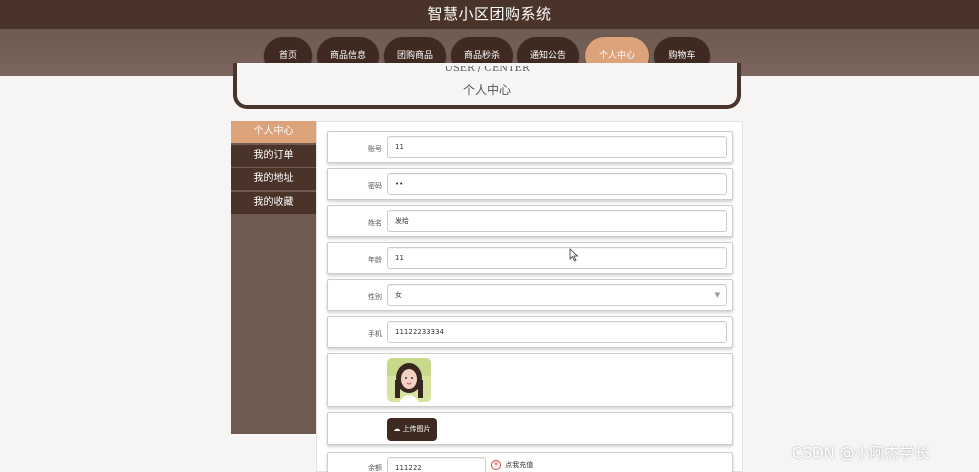  I want to click on sidebar-item-addresses: 我的地址, so click(273, 179).